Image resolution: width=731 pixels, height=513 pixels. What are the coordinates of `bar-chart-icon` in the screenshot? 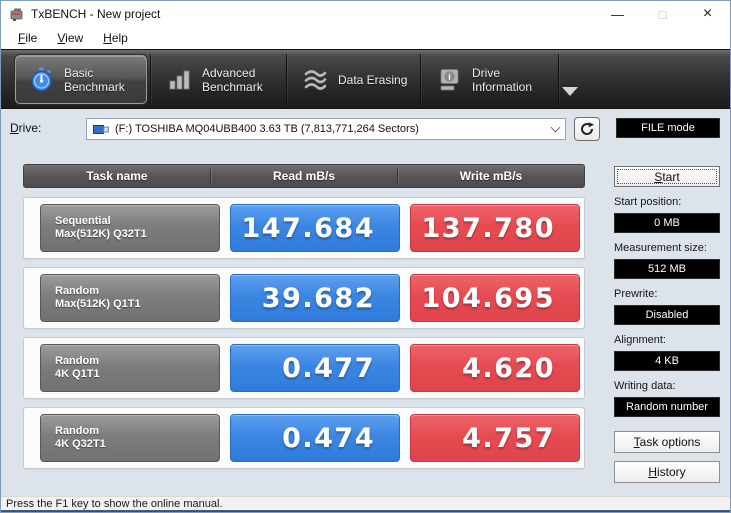 It's located at (179, 80).